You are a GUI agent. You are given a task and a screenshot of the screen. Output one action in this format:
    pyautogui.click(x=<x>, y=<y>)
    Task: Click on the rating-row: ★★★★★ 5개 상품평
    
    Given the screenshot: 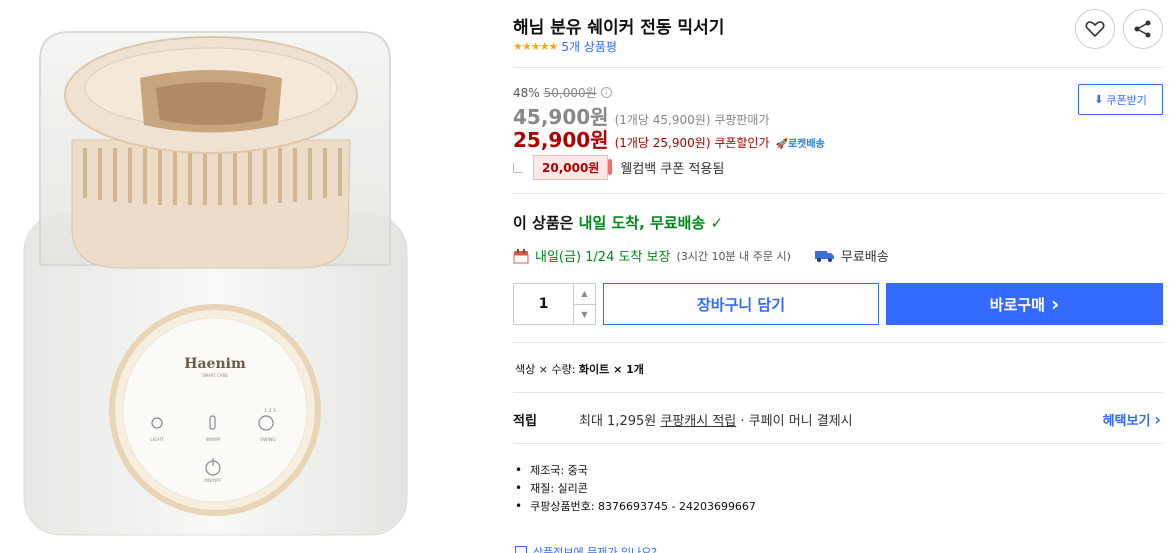 What is the action you would take?
    pyautogui.click(x=565, y=46)
    